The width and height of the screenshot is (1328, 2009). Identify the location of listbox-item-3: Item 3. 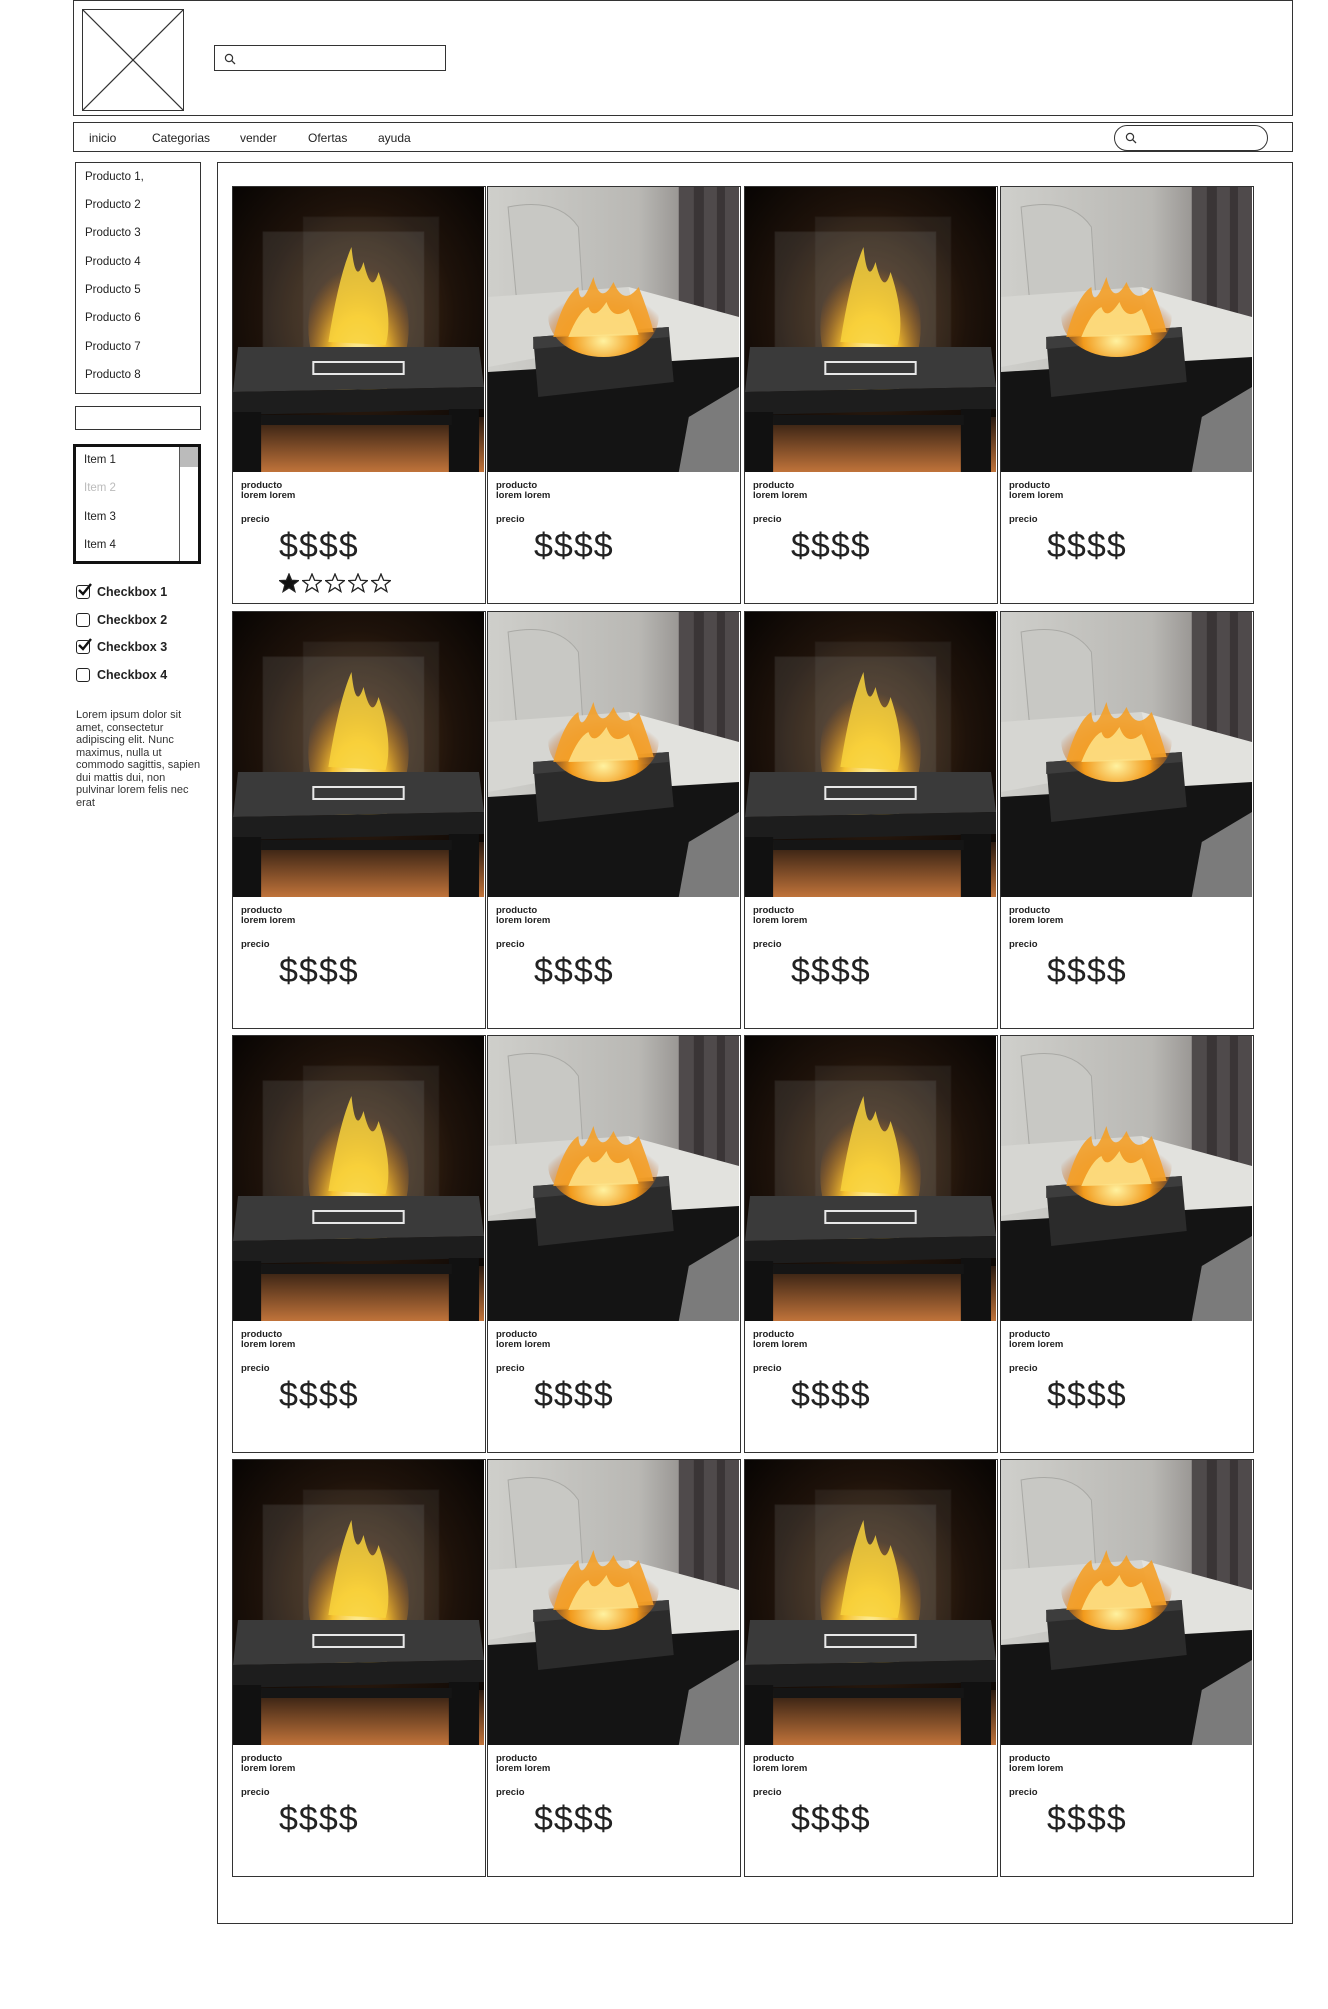
(100, 517).